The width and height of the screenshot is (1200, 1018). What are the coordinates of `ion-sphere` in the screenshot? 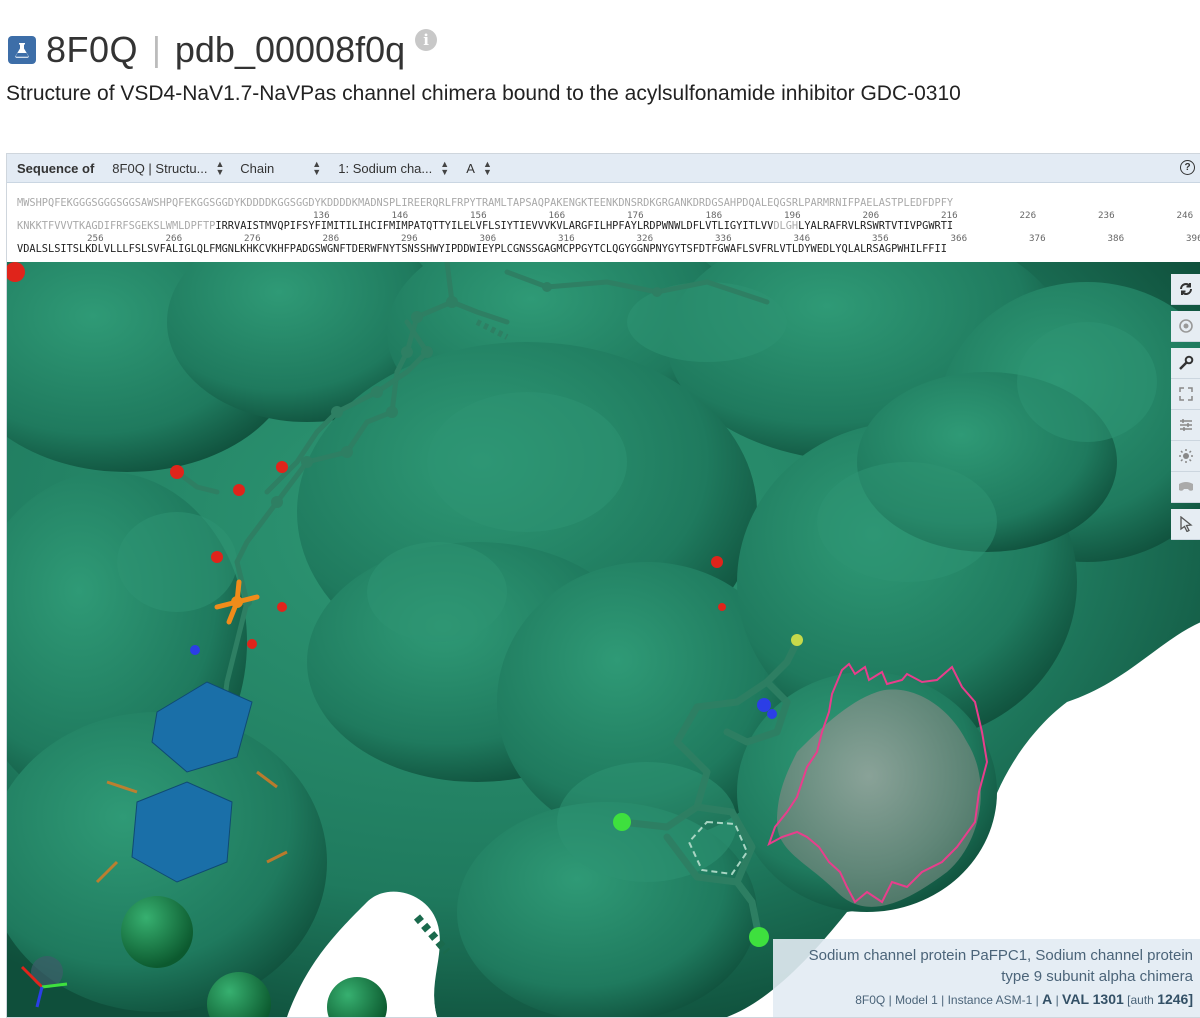 It's located at (157, 932).